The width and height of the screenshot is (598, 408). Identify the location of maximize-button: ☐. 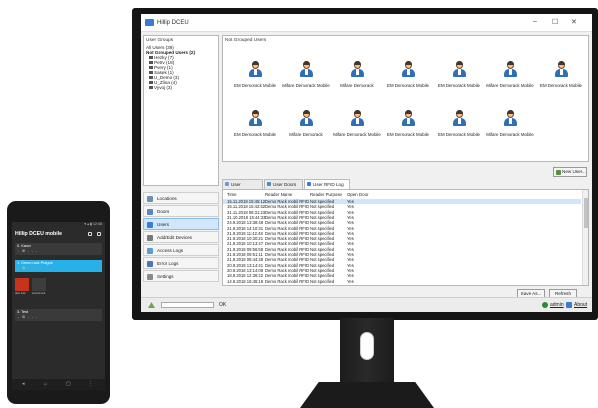
(555, 22).